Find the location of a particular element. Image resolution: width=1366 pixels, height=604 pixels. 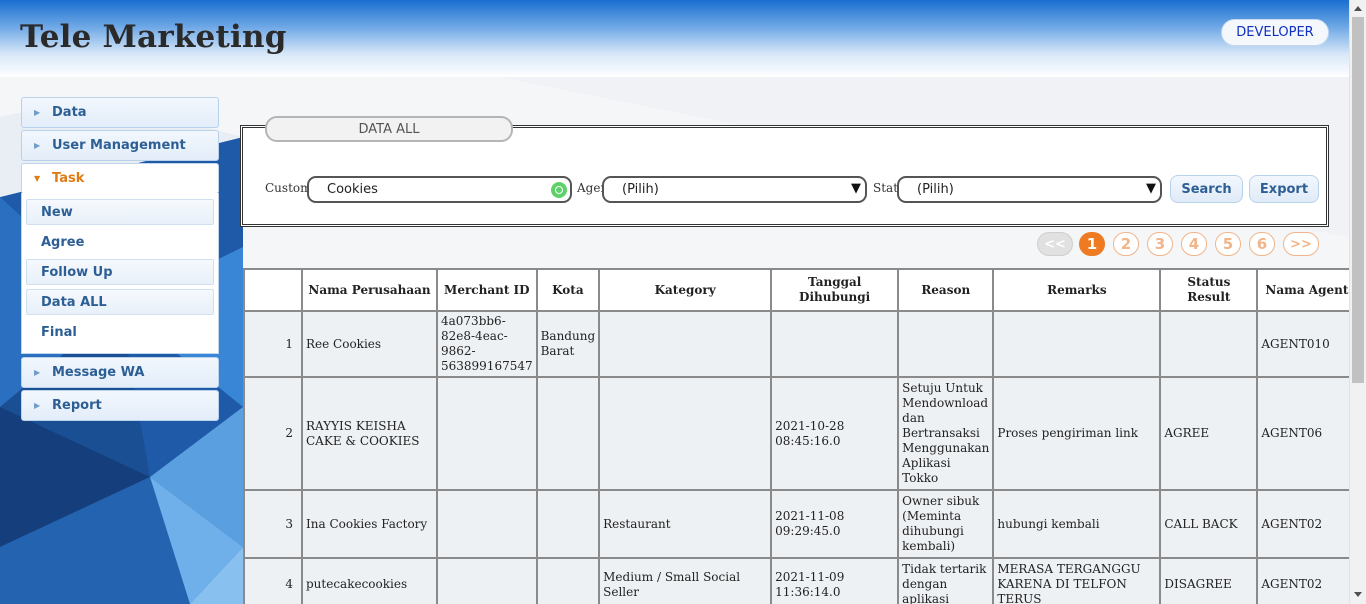

agent-select: (Pilih) ▼ is located at coordinates (734, 189).